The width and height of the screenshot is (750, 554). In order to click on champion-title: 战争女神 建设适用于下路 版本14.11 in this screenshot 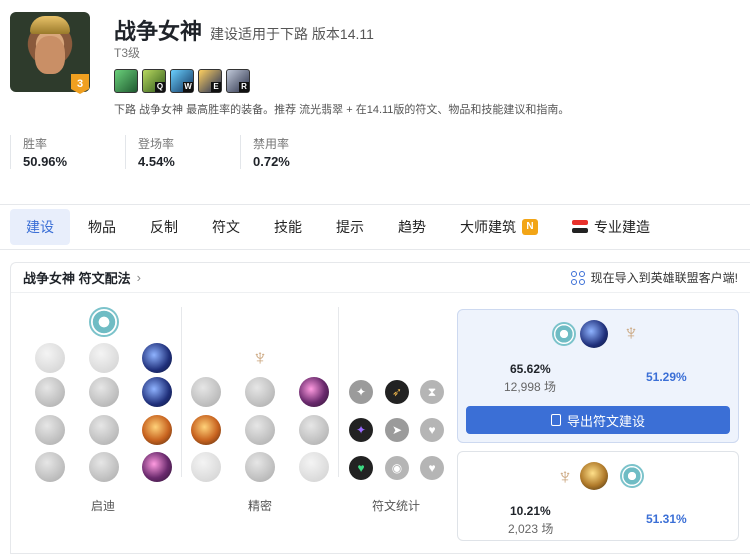, I will do `click(244, 30)`.